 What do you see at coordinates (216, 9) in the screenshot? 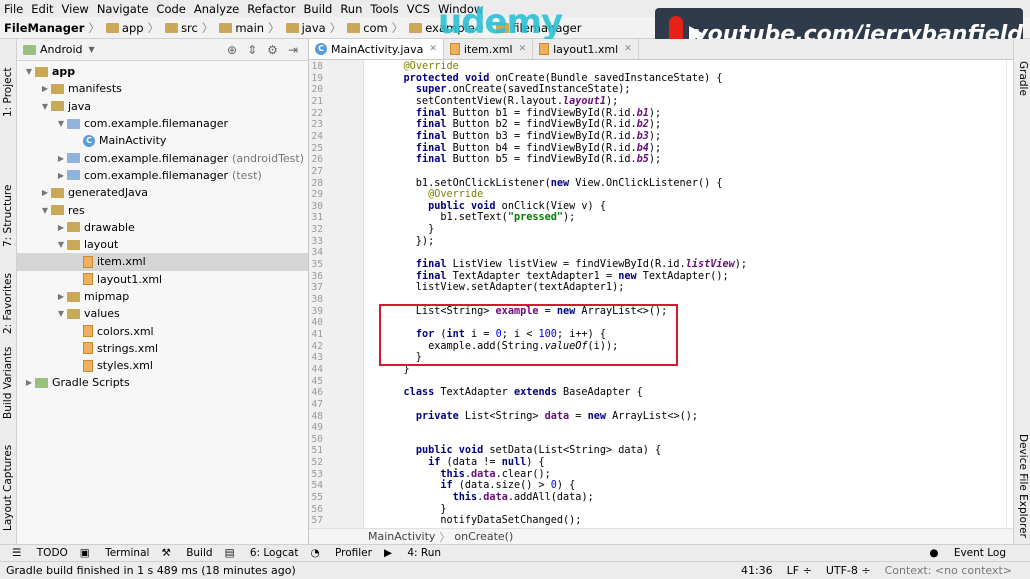
I see `menu-analyze: Analyze` at bounding box center [216, 9].